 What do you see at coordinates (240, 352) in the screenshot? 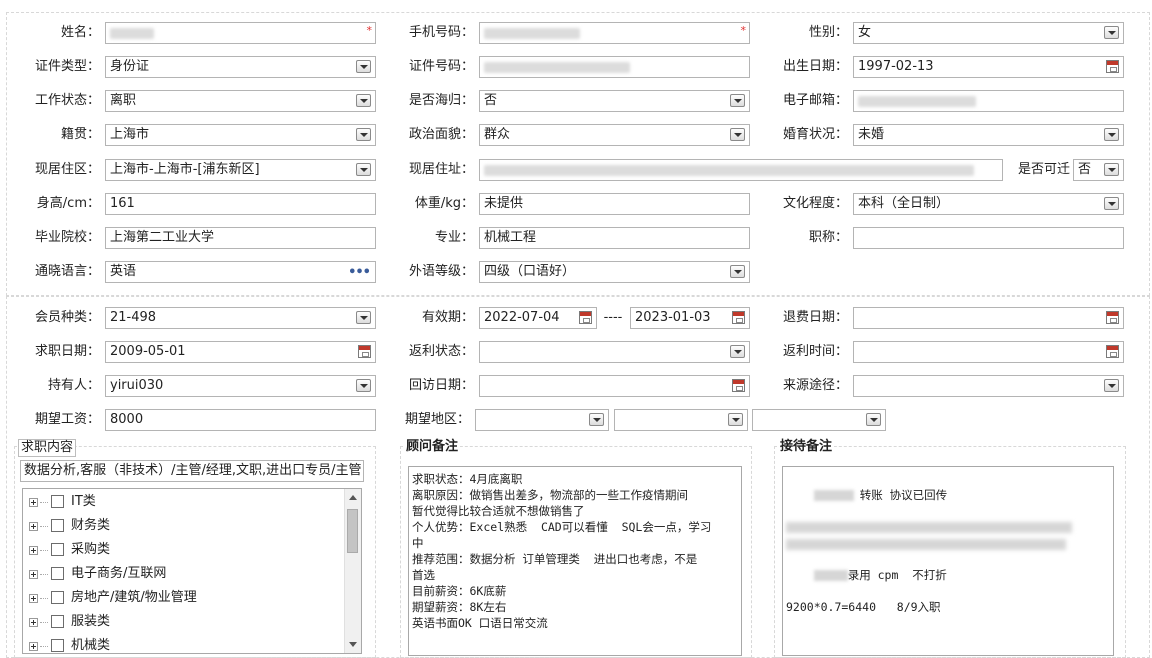
I see `job-seek-date-field: 2009-05-01` at bounding box center [240, 352].